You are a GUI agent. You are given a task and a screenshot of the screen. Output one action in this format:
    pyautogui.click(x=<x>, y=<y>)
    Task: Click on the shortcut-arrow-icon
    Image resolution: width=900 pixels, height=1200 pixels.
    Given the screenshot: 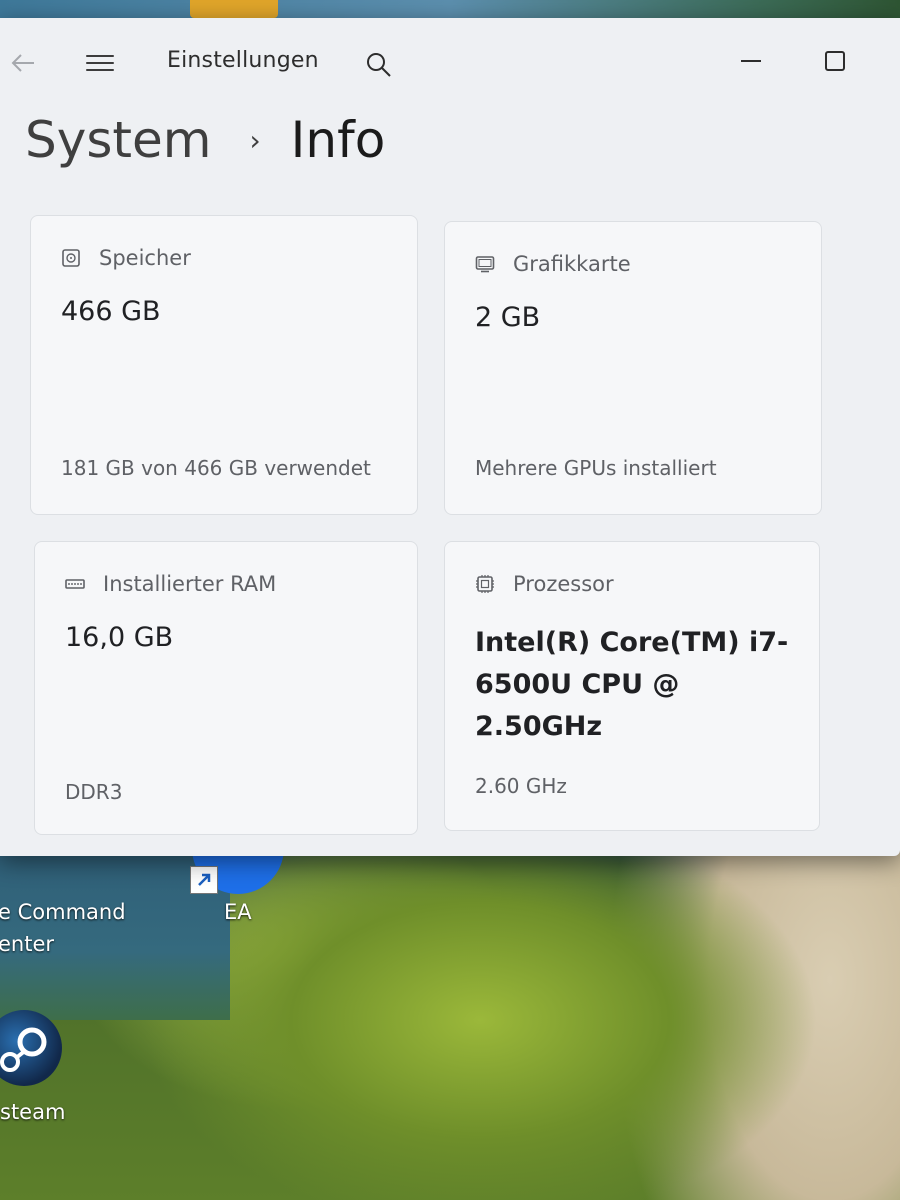 What is the action you would take?
    pyautogui.click(x=204, y=880)
    